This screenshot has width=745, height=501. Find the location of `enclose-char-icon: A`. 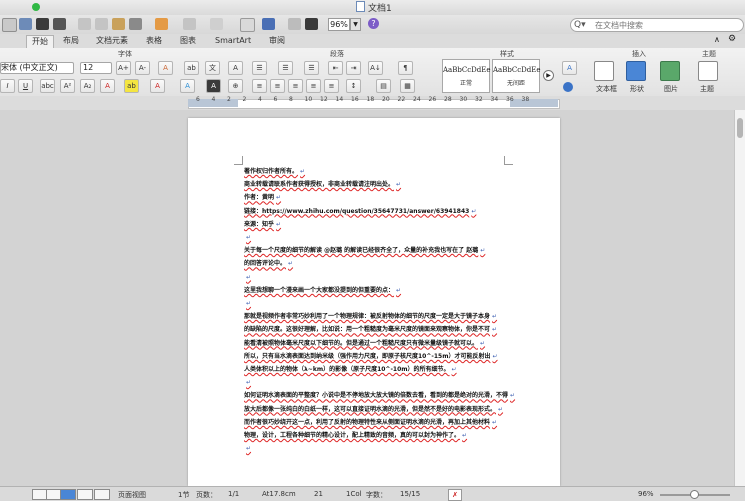

enclose-char-icon: A is located at coordinates (213, 86).